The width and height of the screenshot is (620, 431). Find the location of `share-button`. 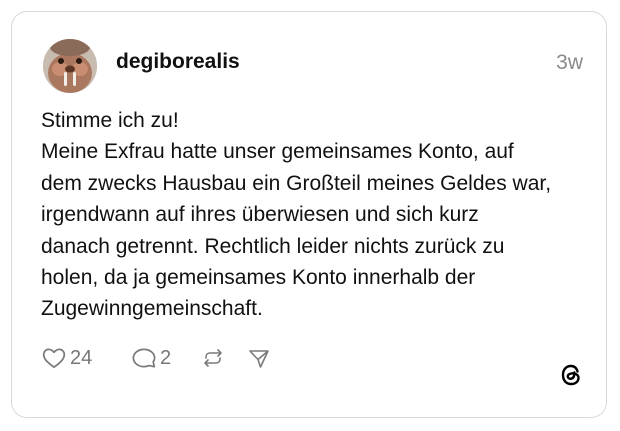

share-button is located at coordinates (259, 358).